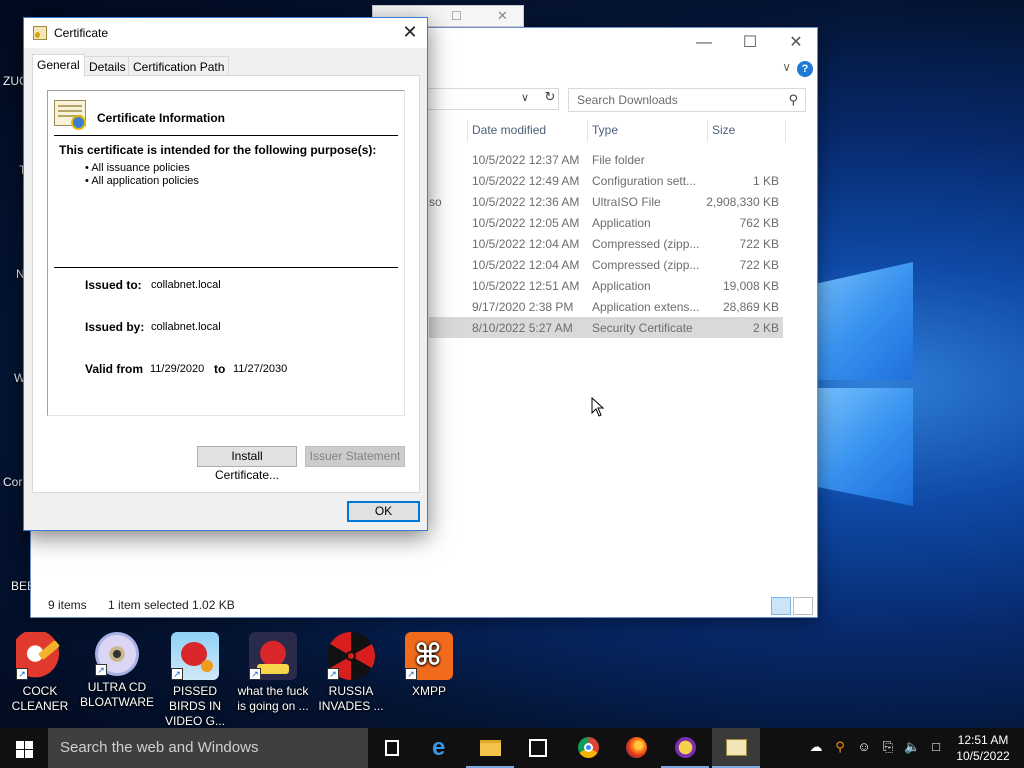  Describe the element at coordinates (383, 511) in the screenshot. I see `ok-button: OK` at that location.